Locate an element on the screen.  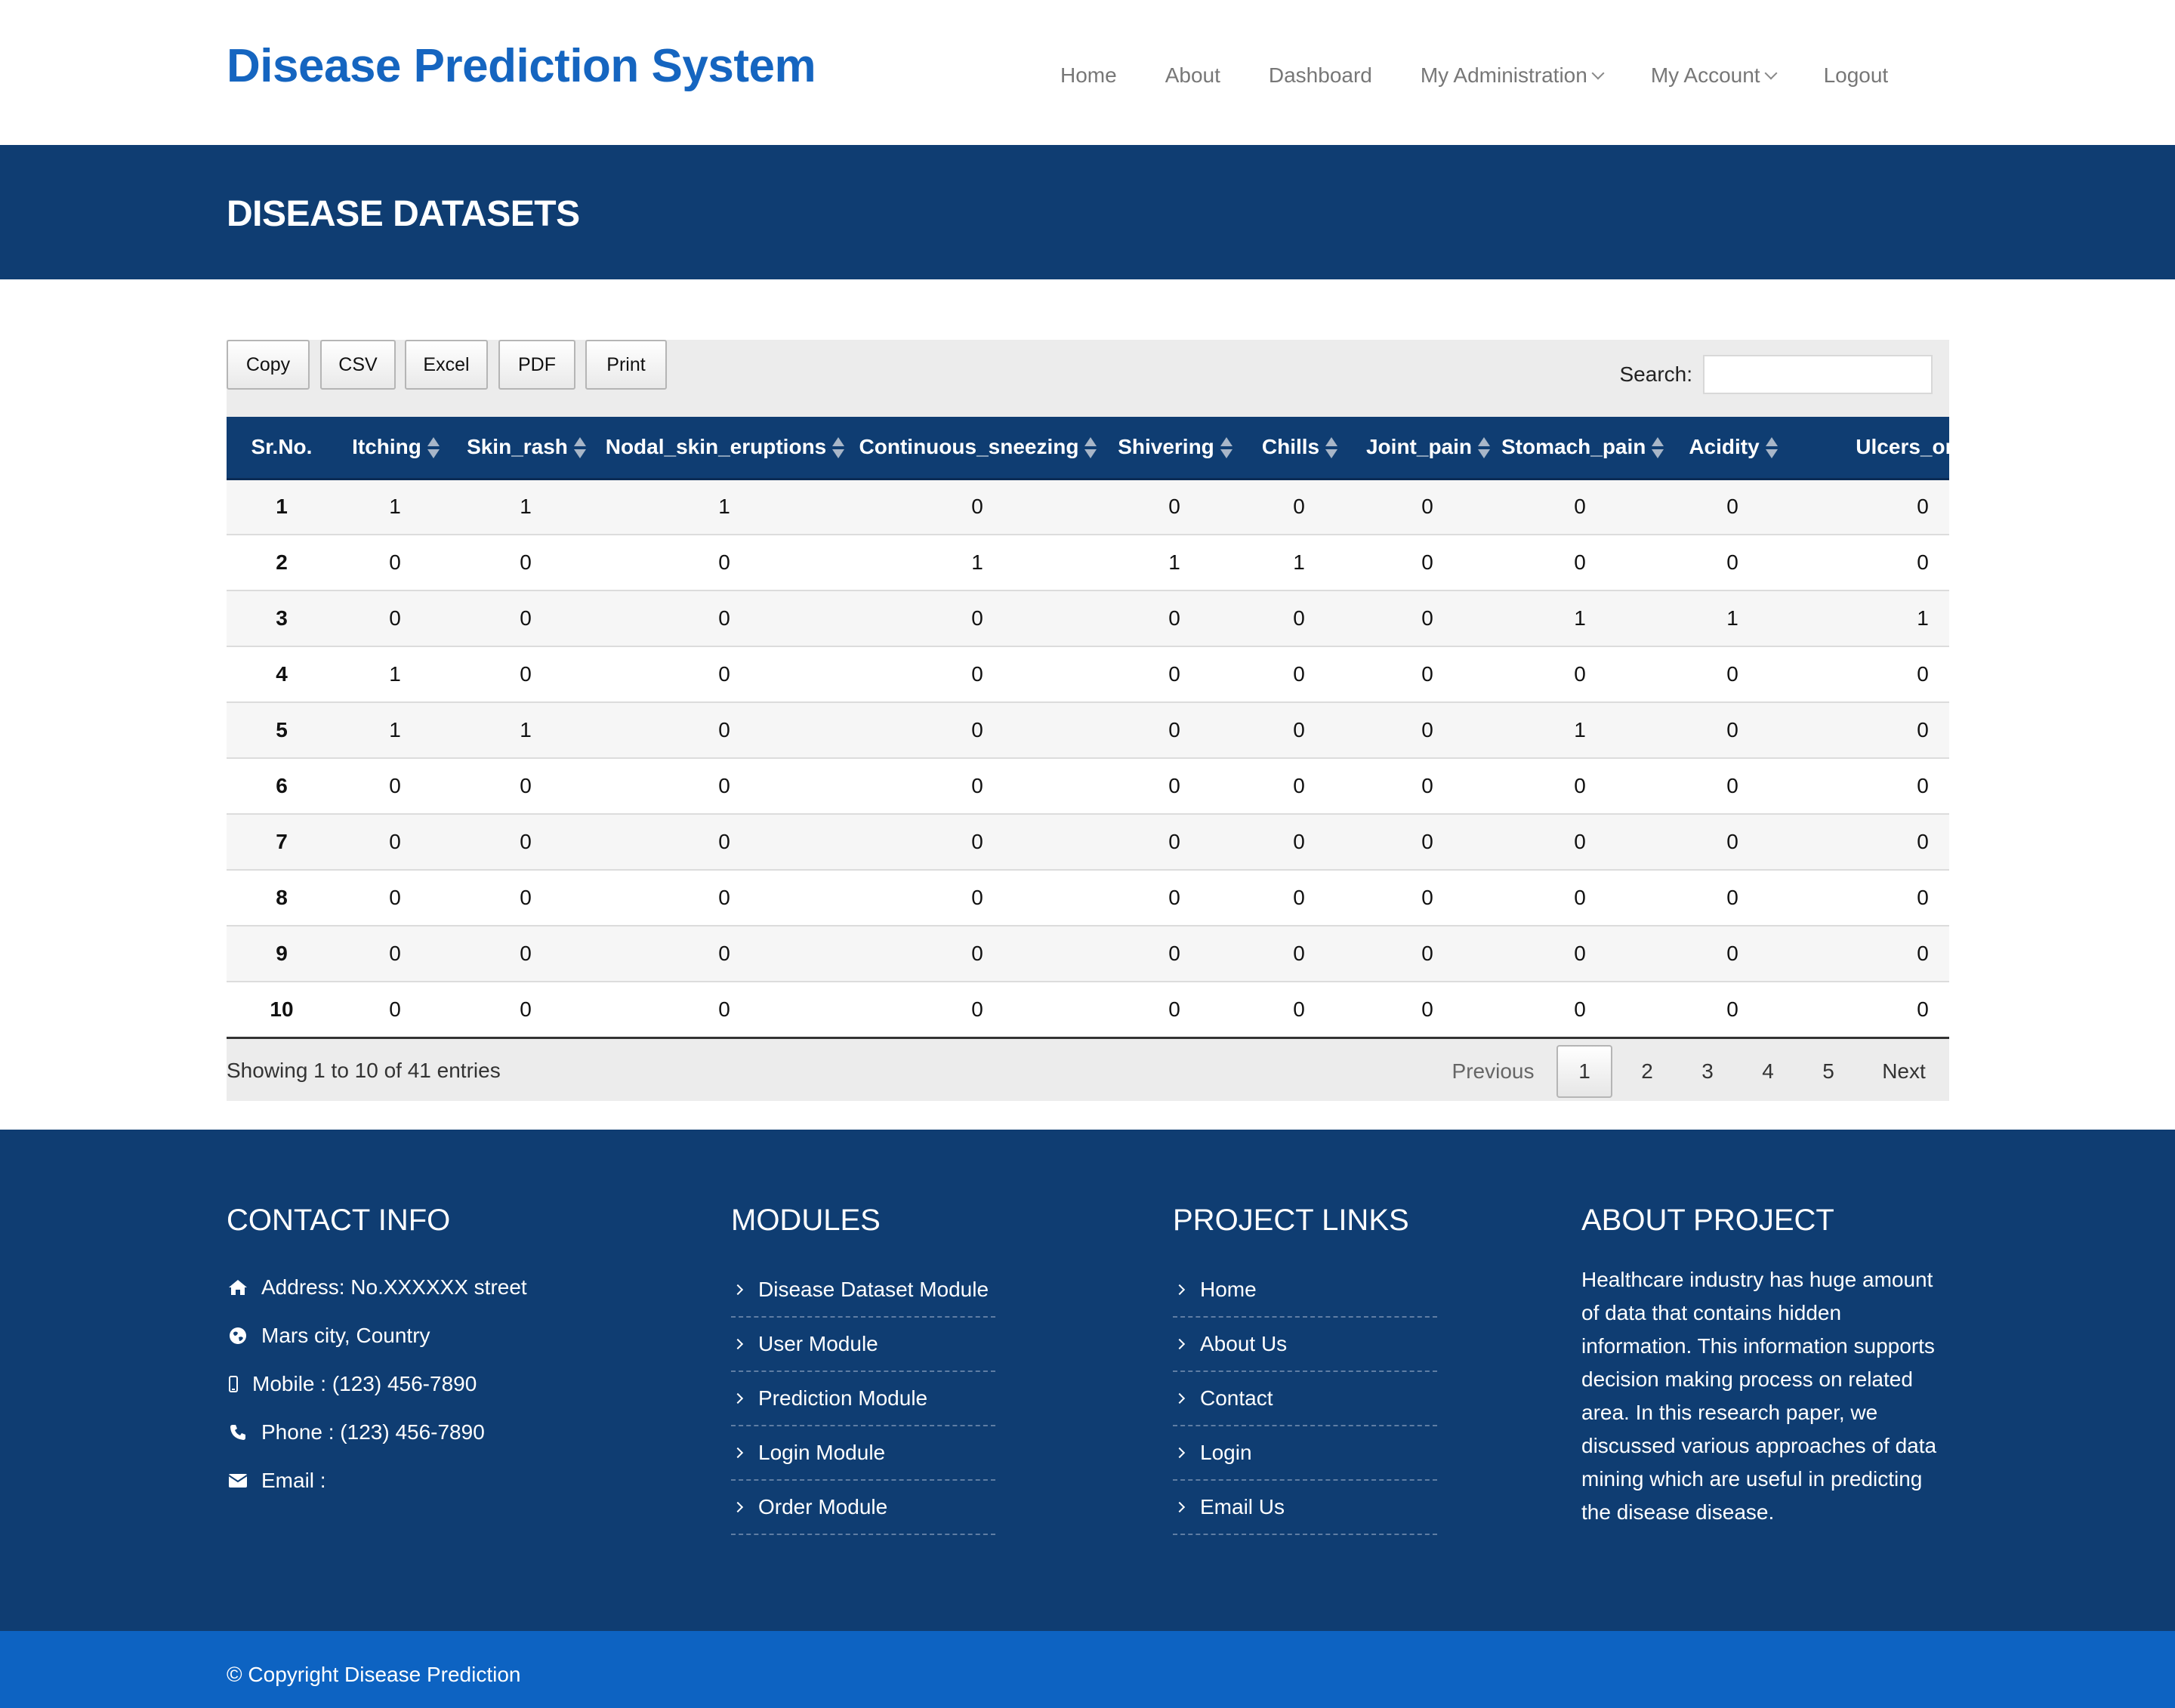
pdf-button: PDF is located at coordinates (536, 365).